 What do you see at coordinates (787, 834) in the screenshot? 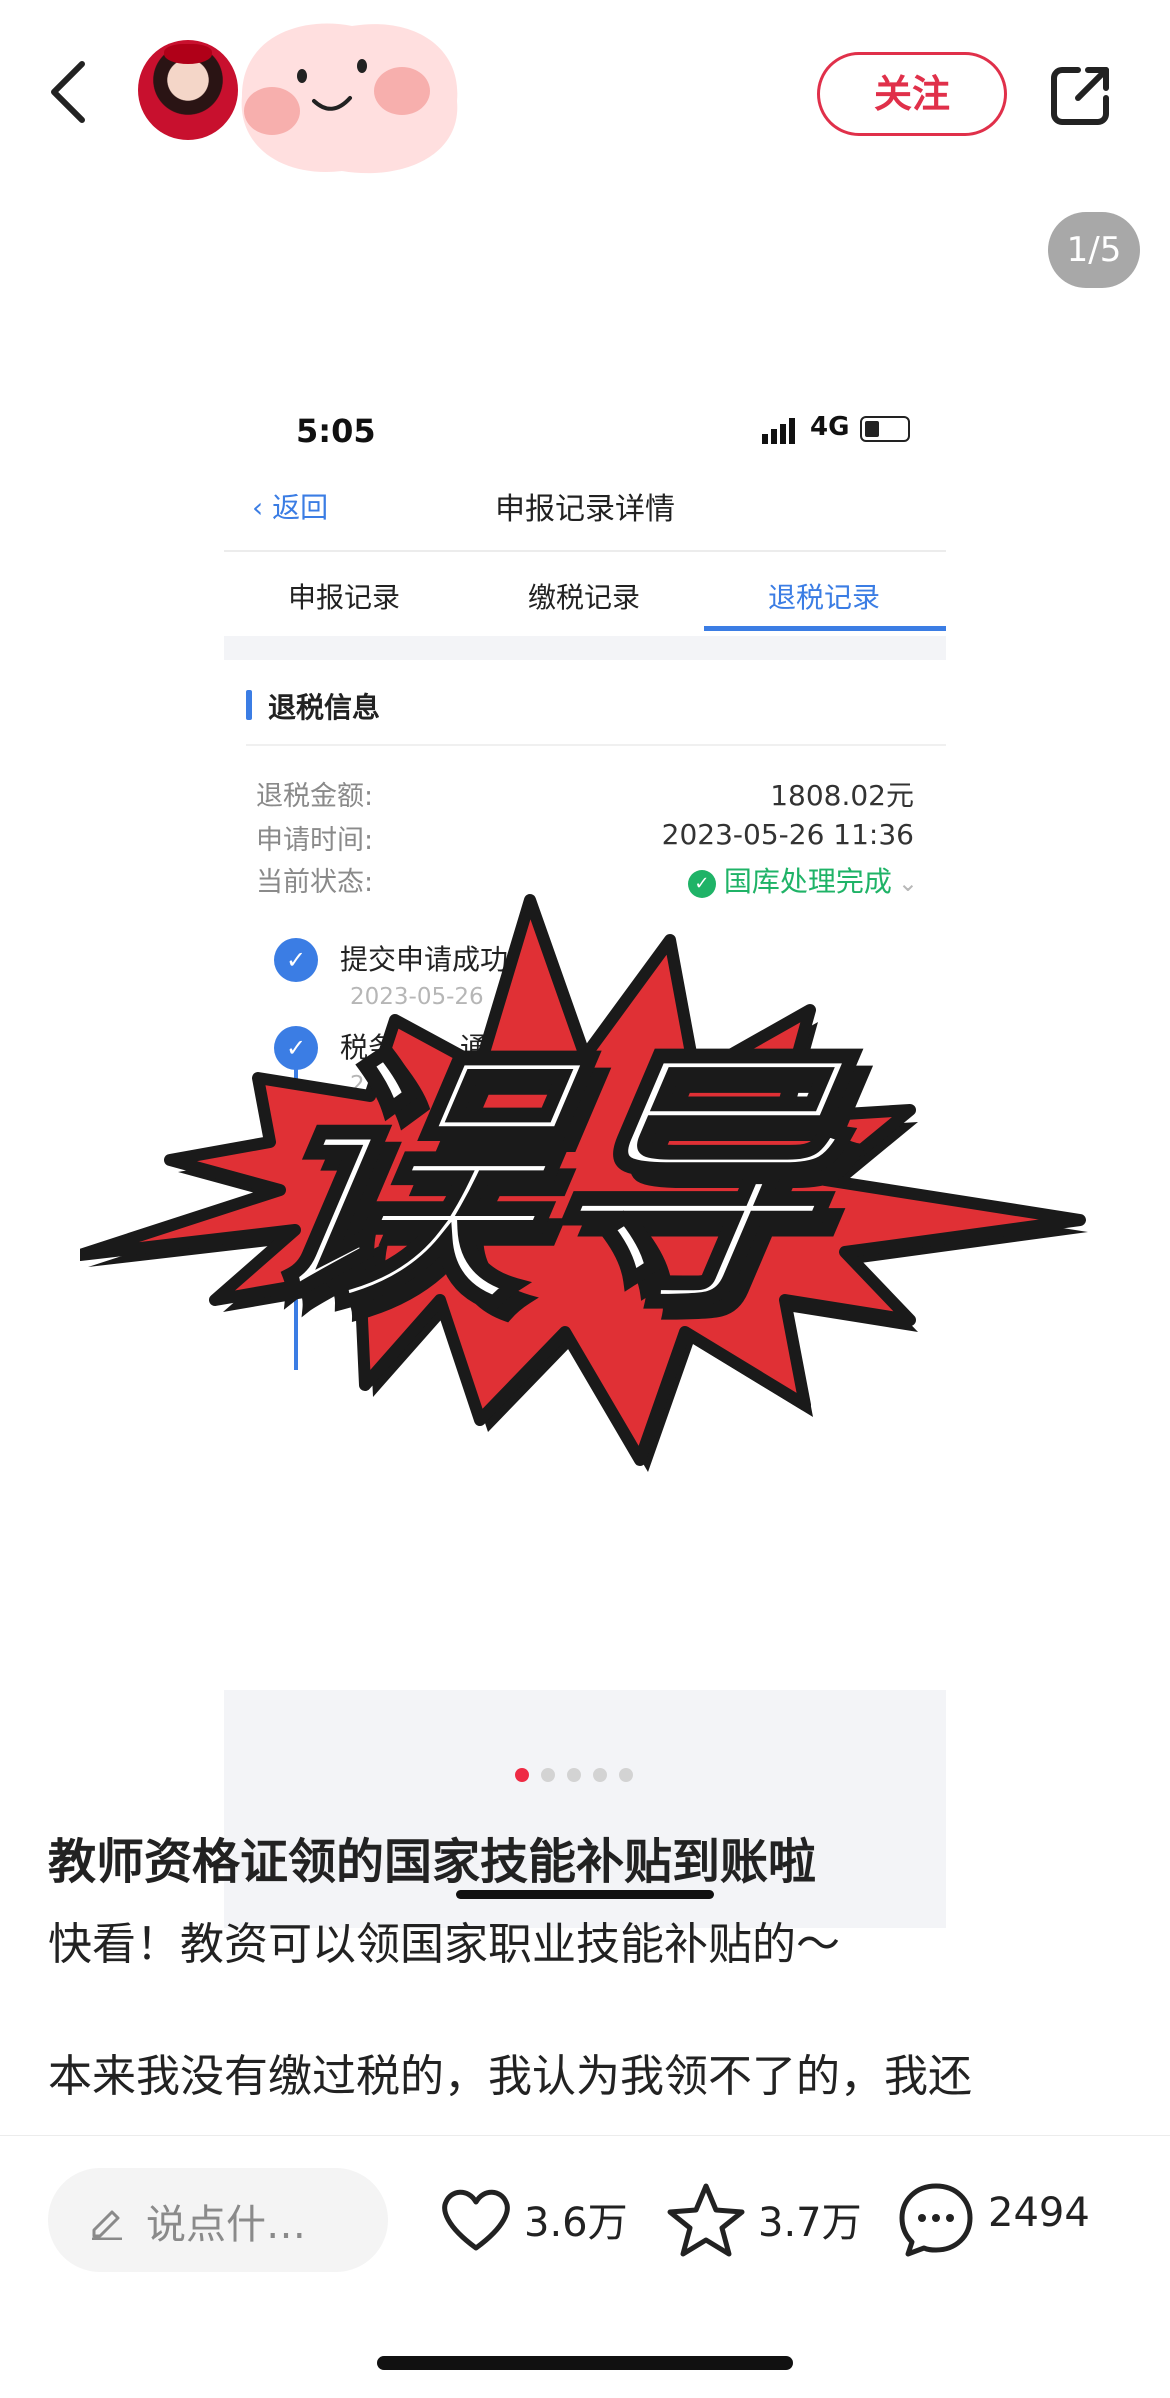
I see `apply-time-value: 2023-05-26 11:36` at bounding box center [787, 834].